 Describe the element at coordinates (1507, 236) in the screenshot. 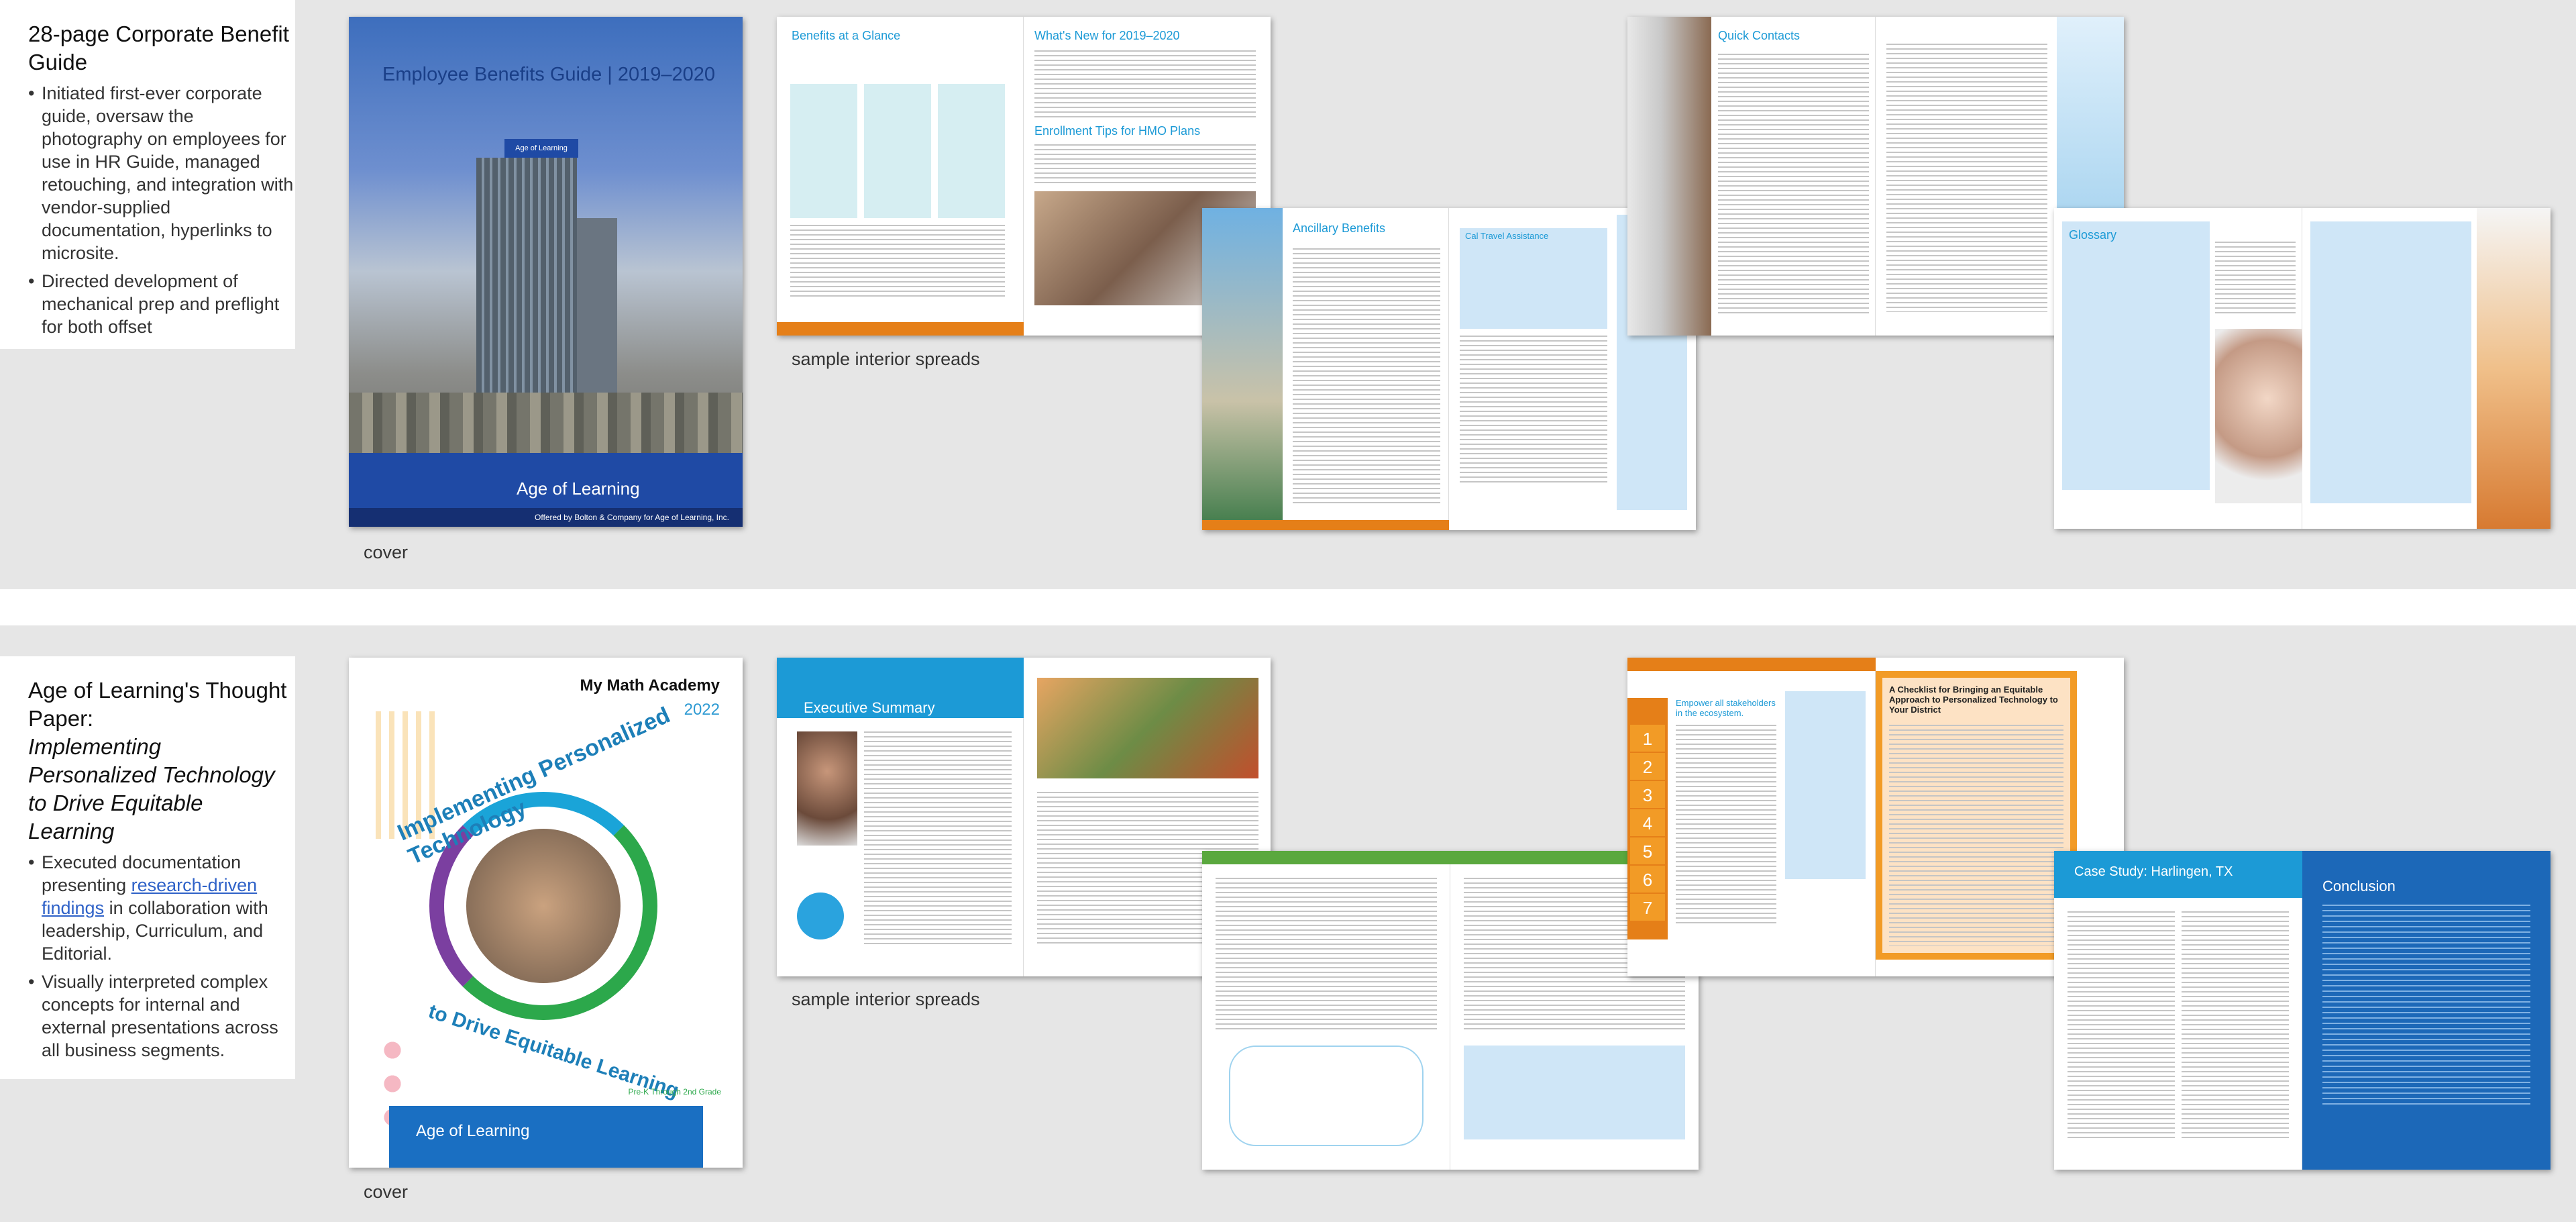

I see `spread-title: Cal Travel Assistance` at that location.